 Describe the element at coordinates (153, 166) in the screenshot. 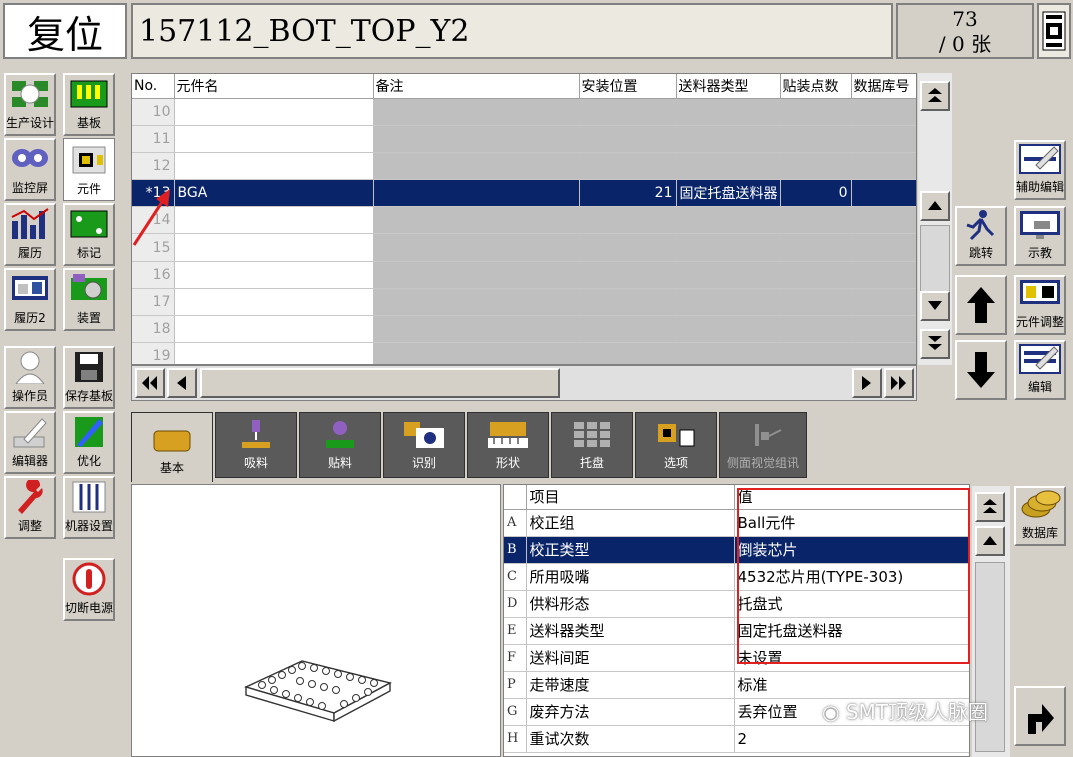

I see `row-number: 12` at that location.